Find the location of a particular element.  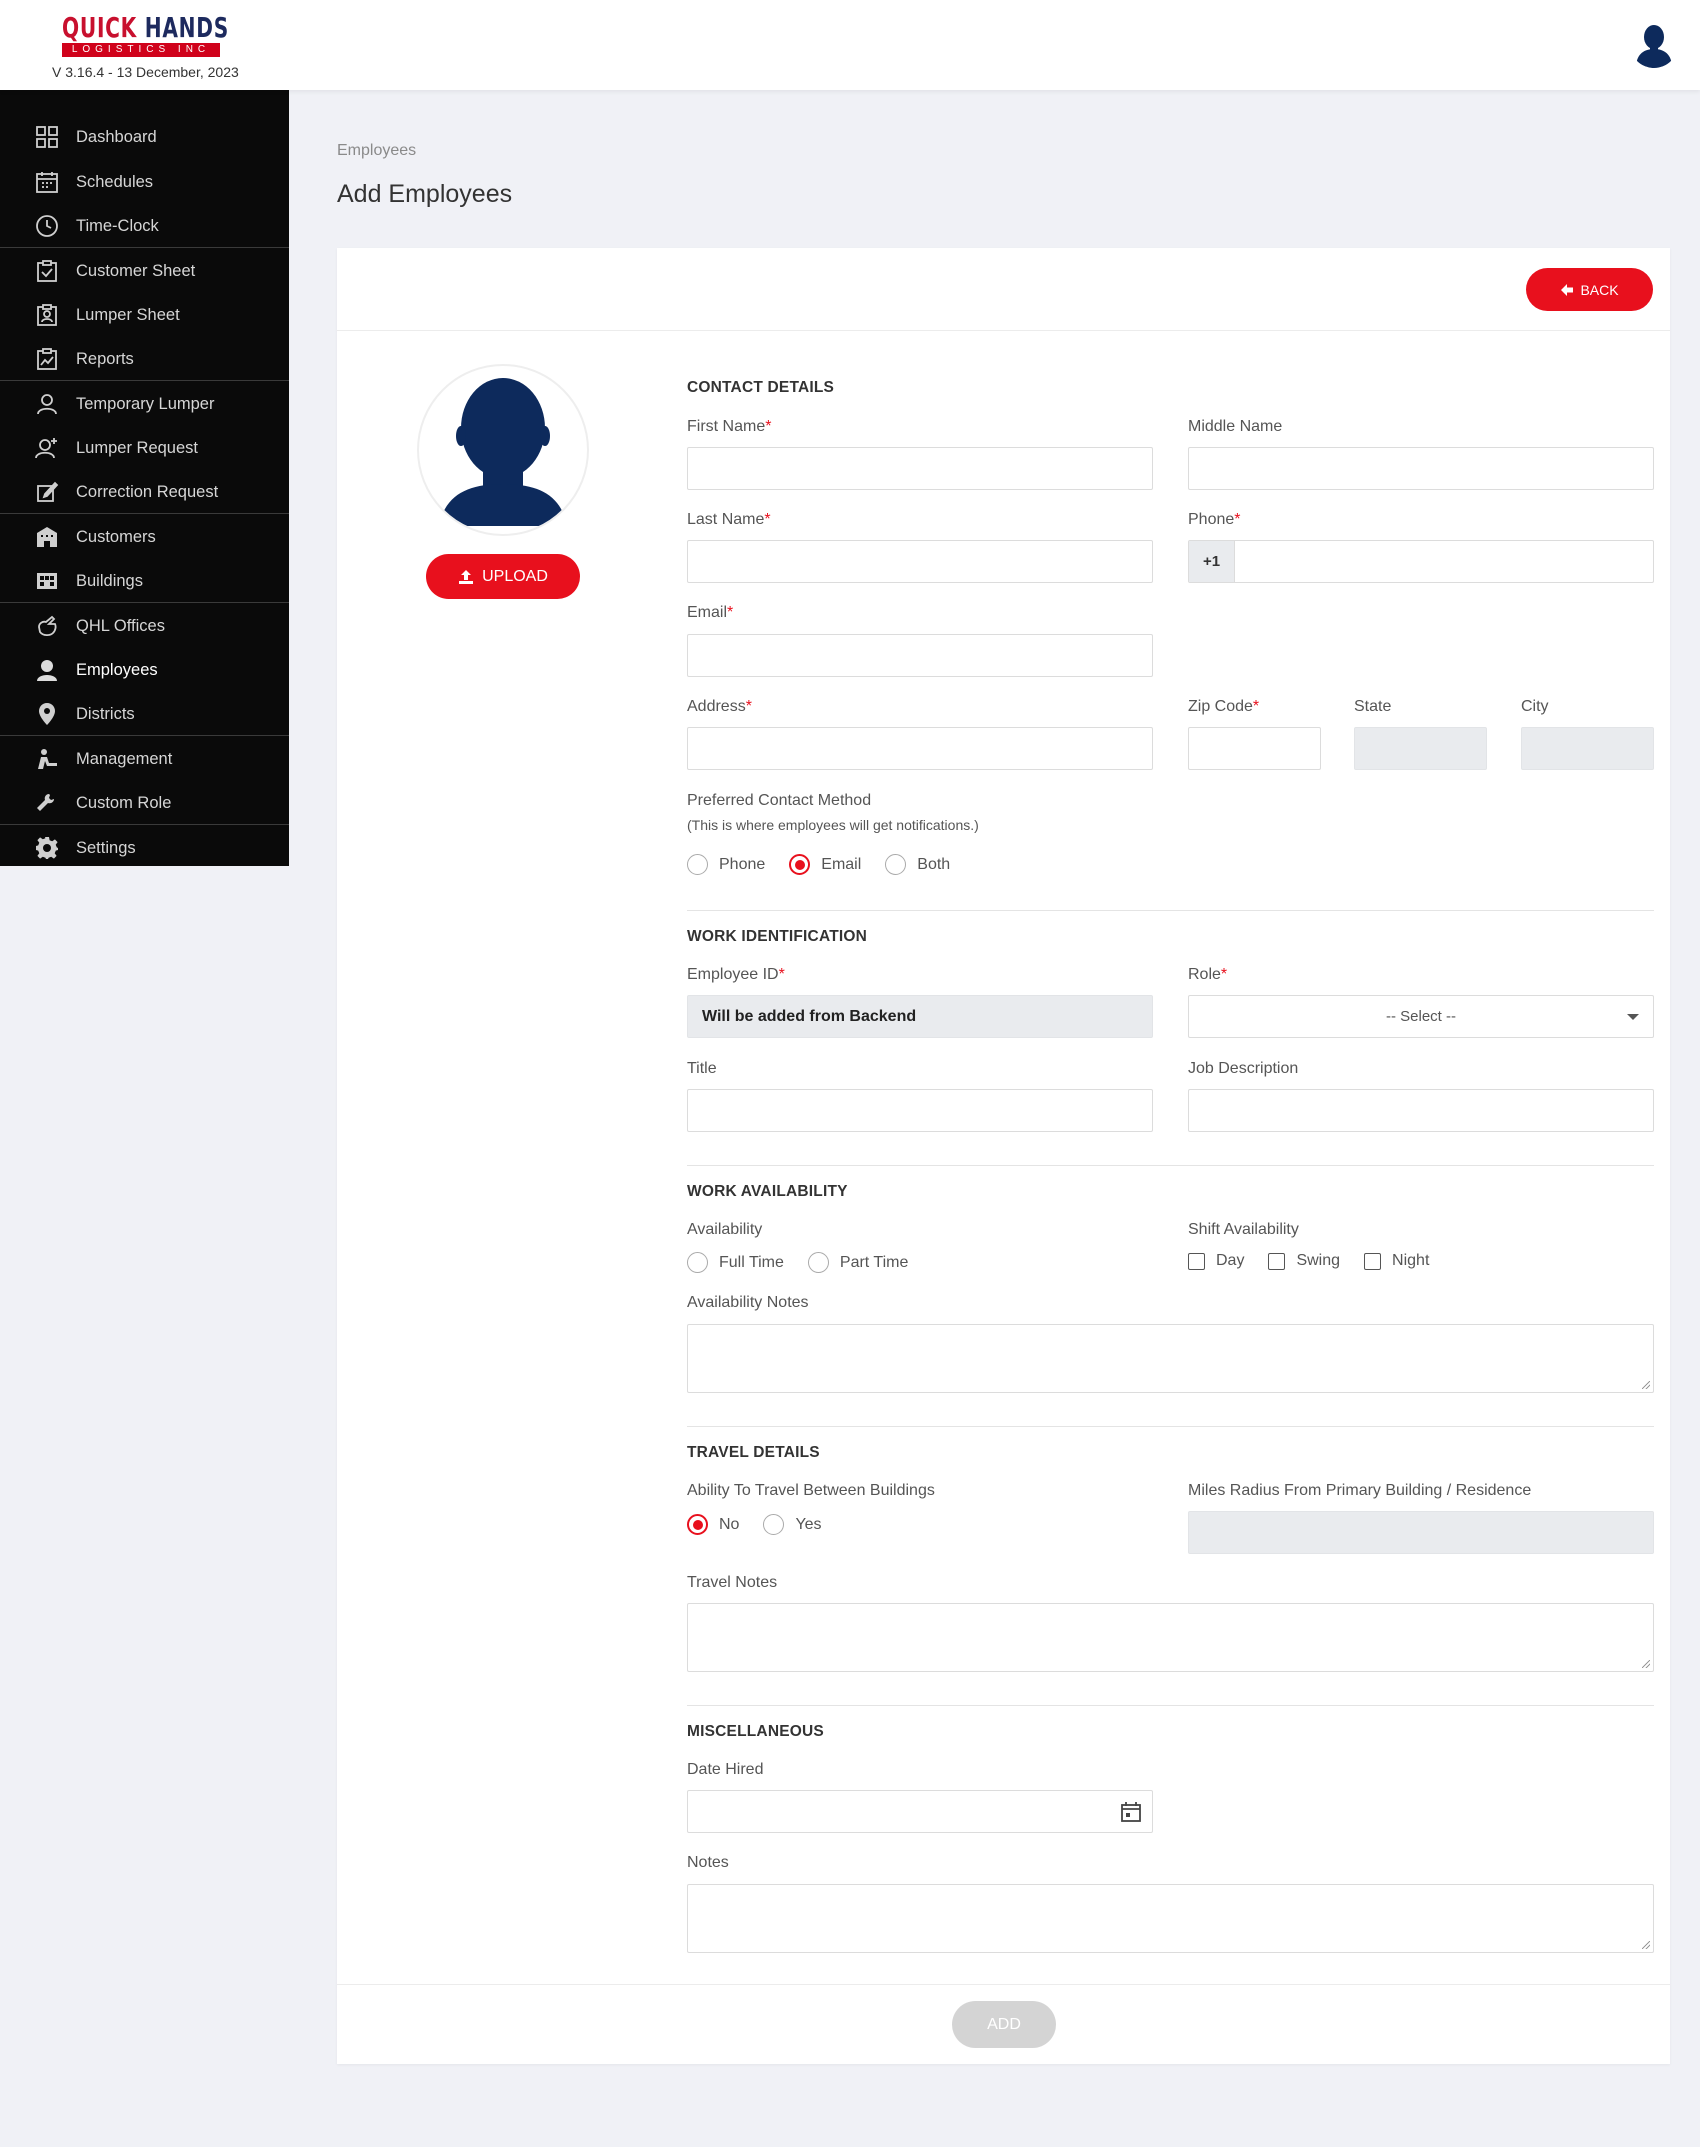

sidebar-item-schedules: Schedules is located at coordinates (144, 182).